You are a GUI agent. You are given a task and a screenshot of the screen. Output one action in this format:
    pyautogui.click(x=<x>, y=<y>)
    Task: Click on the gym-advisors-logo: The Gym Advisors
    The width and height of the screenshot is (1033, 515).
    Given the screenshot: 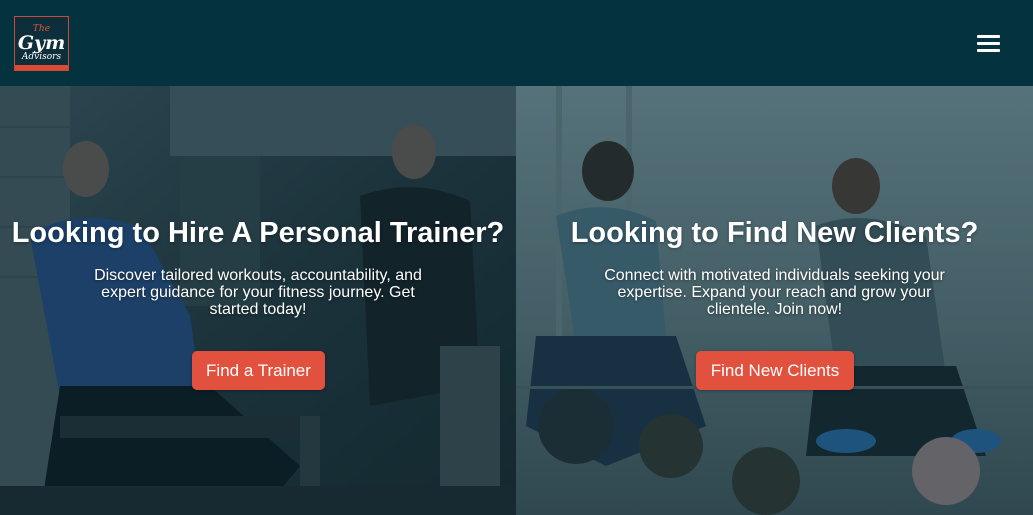 What is the action you would take?
    pyautogui.click(x=41, y=43)
    